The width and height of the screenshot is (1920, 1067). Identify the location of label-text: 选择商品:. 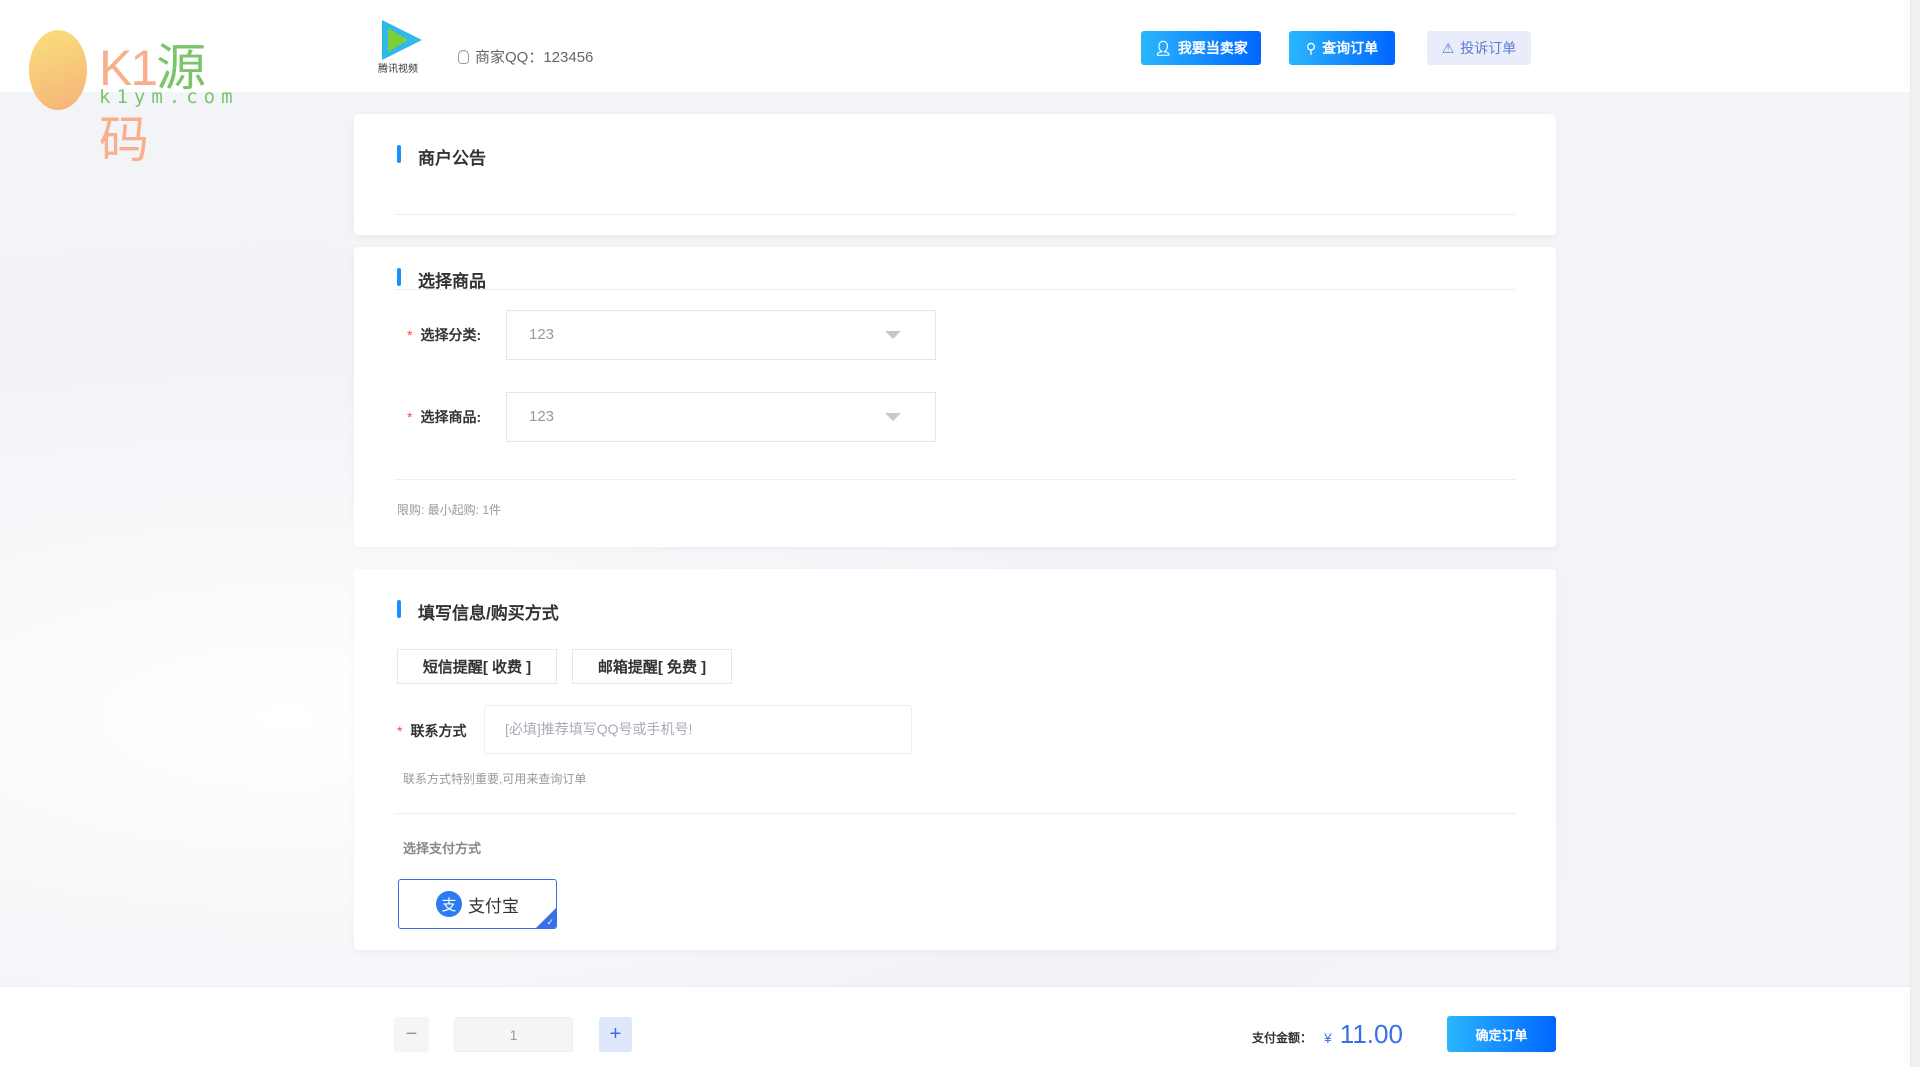
(451, 417).